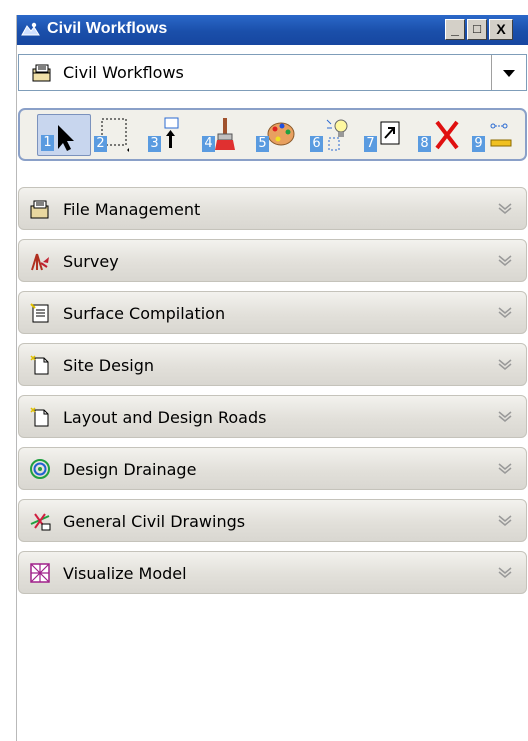  What do you see at coordinates (41, 73) in the screenshot?
I see `workflow-folder-icon` at bounding box center [41, 73].